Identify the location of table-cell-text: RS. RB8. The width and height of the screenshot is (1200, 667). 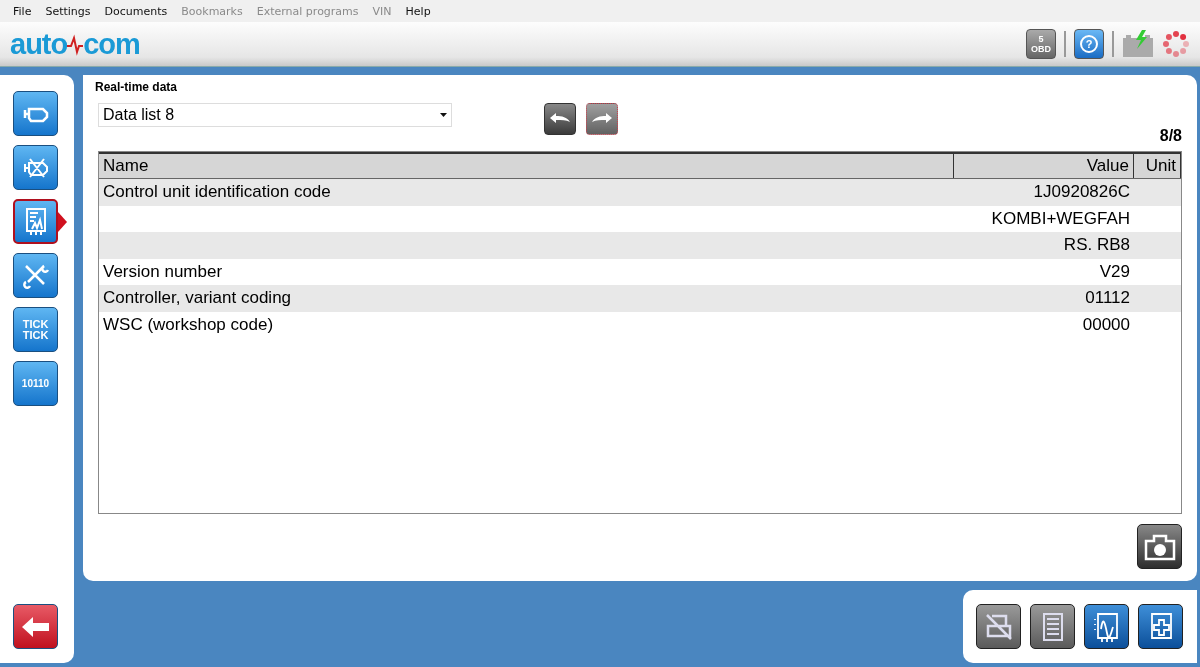
(1096, 245).